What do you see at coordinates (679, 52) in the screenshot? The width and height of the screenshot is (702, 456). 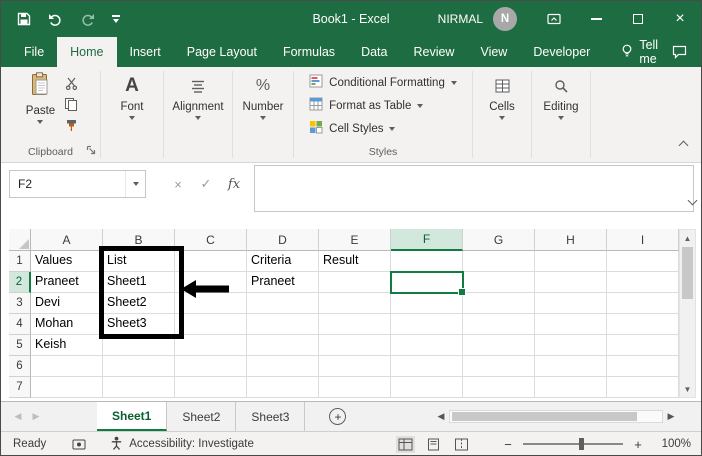 I see `comments-icon` at bounding box center [679, 52].